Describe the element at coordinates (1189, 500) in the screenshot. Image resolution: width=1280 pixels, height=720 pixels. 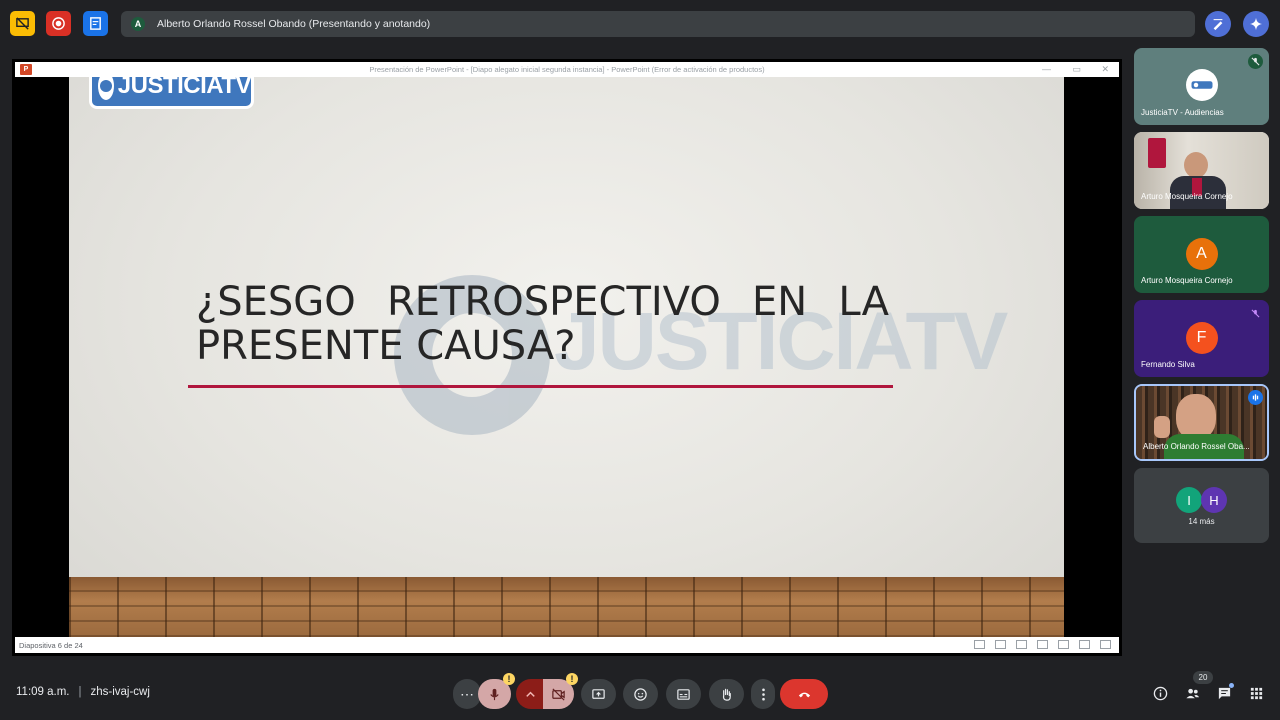
I see `participant-avatar: I` at that location.